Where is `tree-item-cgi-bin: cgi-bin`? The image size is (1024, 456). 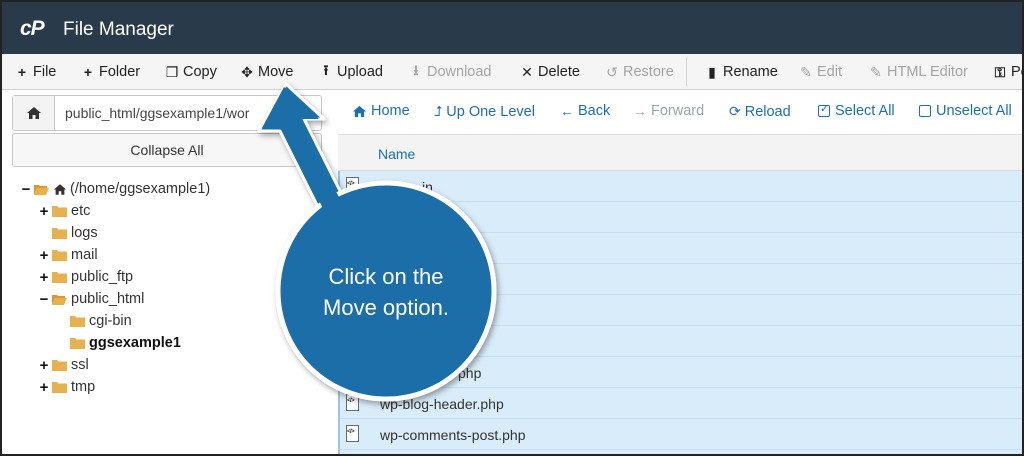
tree-item-cgi-bin: cgi-bin is located at coordinates (94, 321).